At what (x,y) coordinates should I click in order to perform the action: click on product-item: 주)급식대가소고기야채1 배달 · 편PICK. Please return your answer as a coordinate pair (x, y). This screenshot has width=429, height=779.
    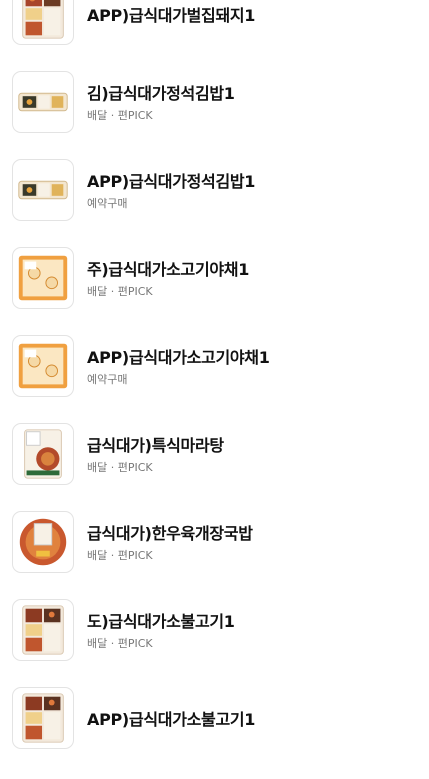
    Looking at the image, I should click on (214, 276).